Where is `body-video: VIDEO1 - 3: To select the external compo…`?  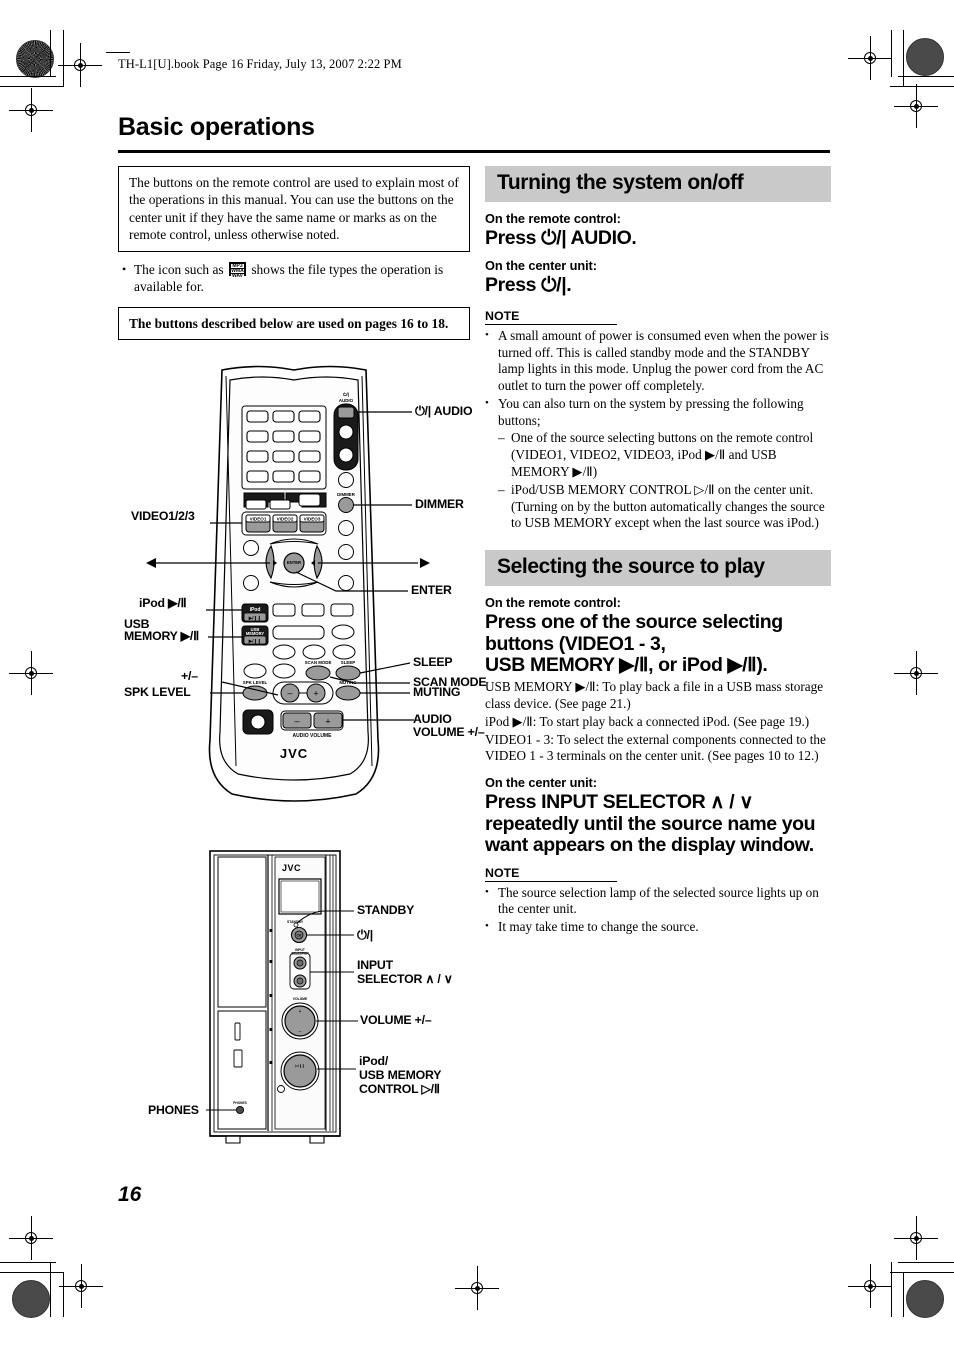
body-video: VIDEO1 - 3: To select the external compo… is located at coordinates (655, 747).